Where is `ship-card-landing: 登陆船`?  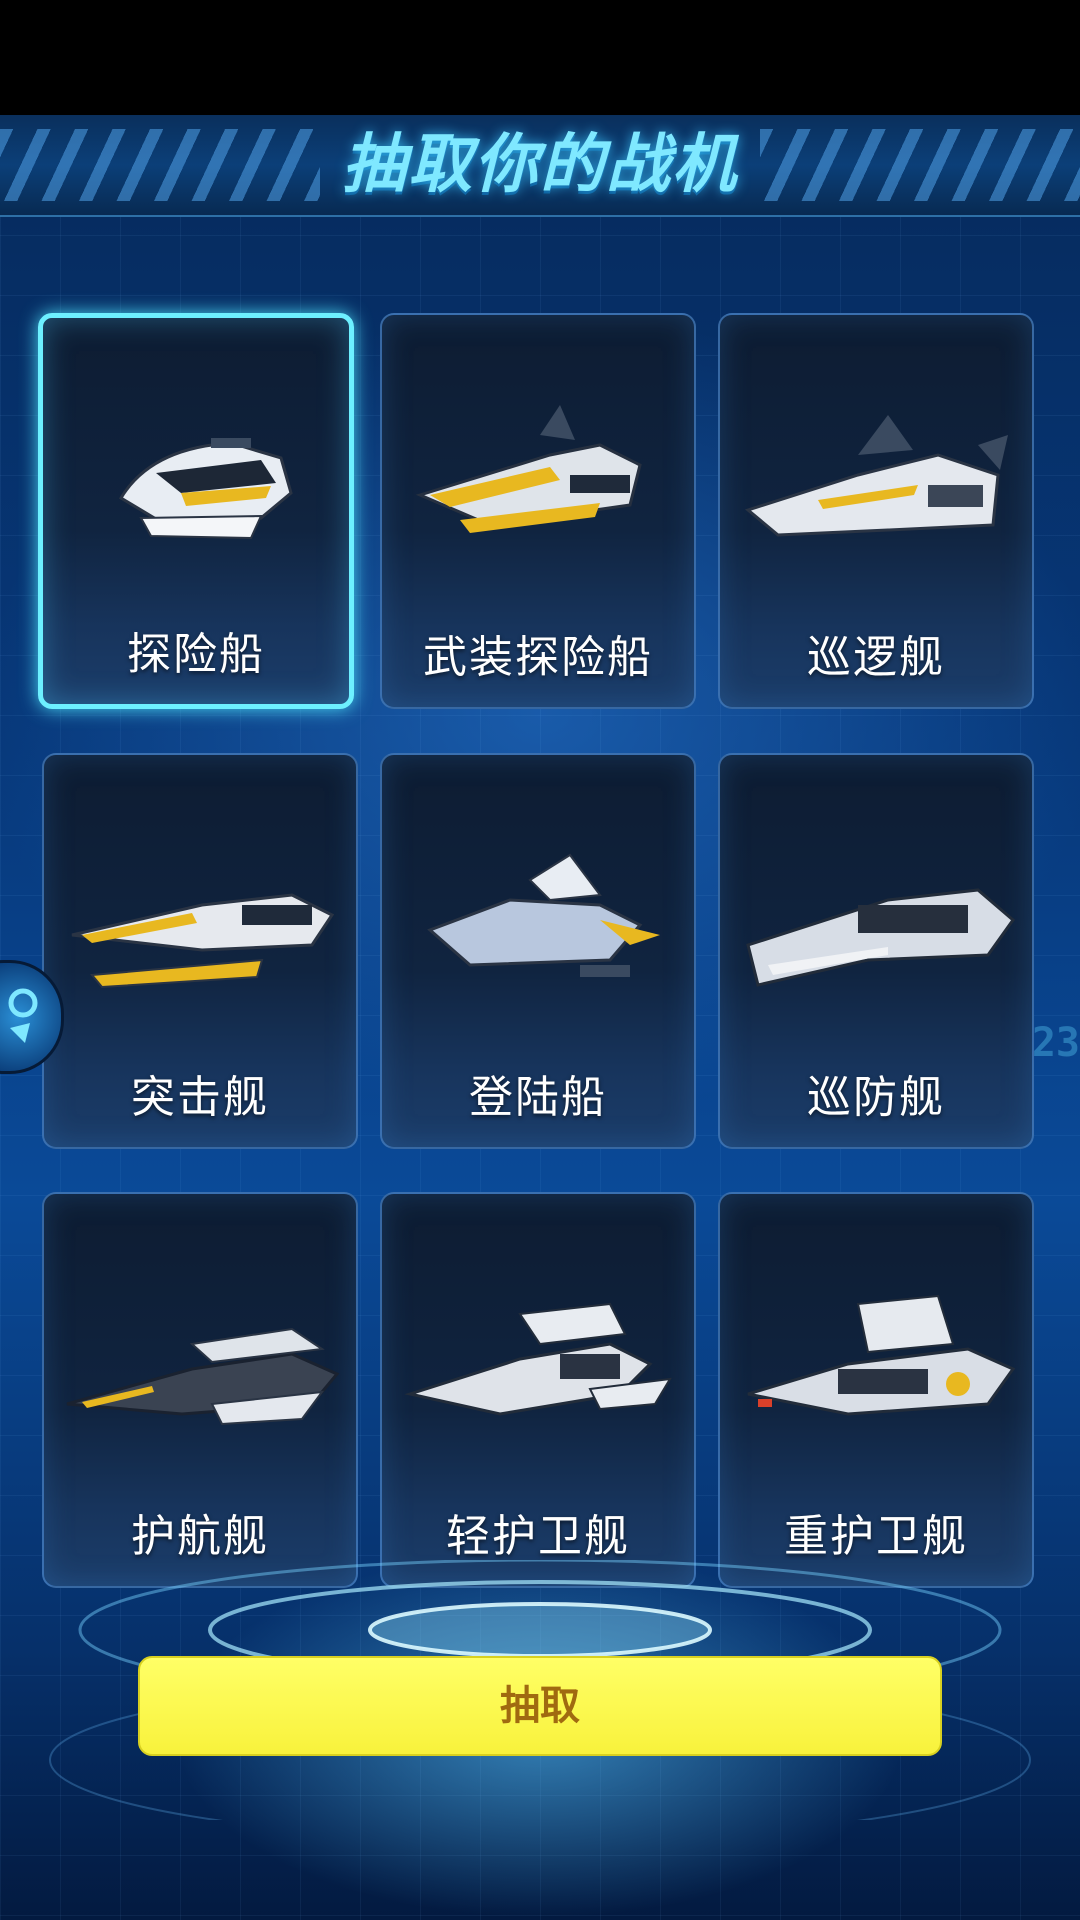 ship-card-landing: 登陆船 is located at coordinates (538, 951).